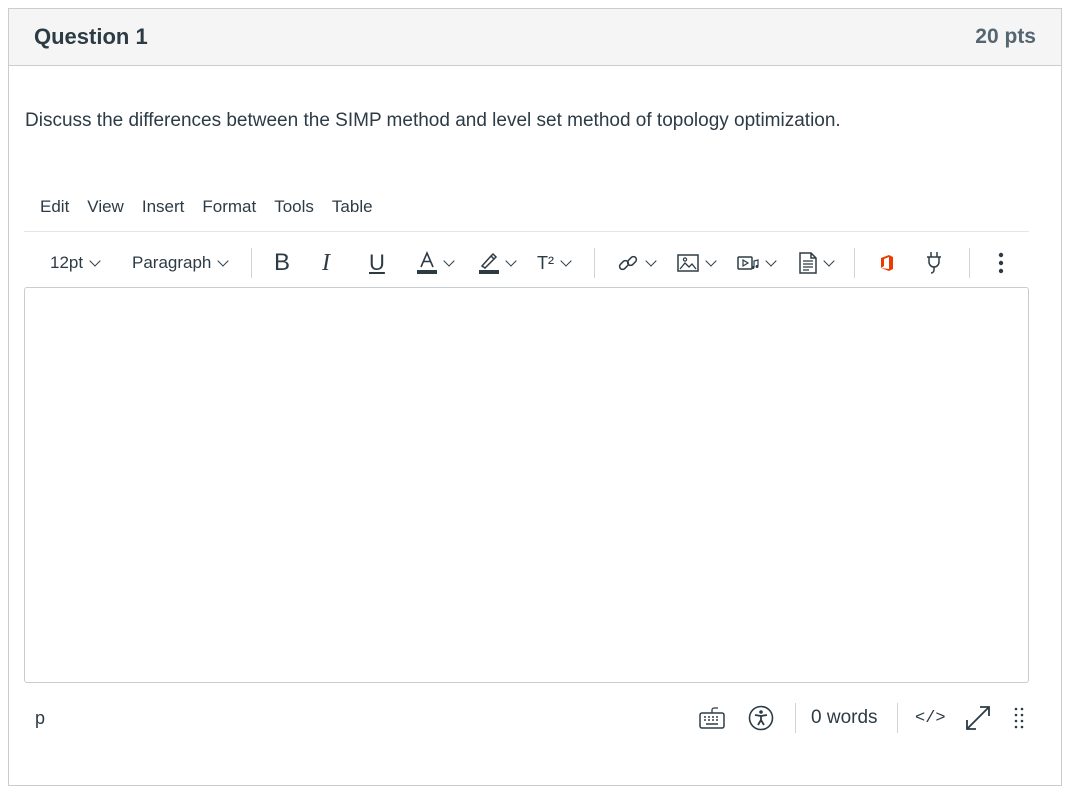 Image resolution: width=1072 pixels, height=796 pixels. I want to click on plugin-icon, so click(934, 263).